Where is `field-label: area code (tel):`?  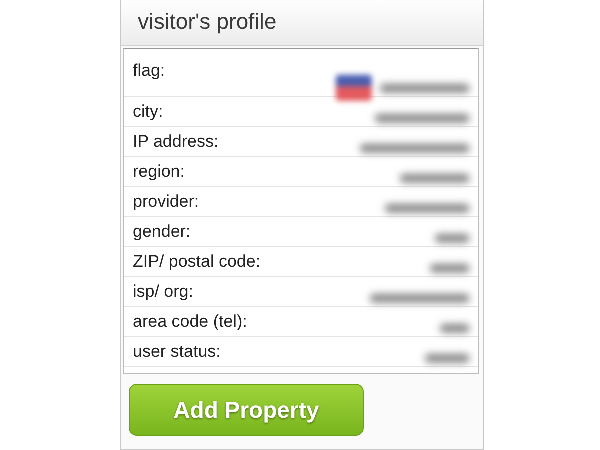 field-label: area code (tel): is located at coordinates (190, 322).